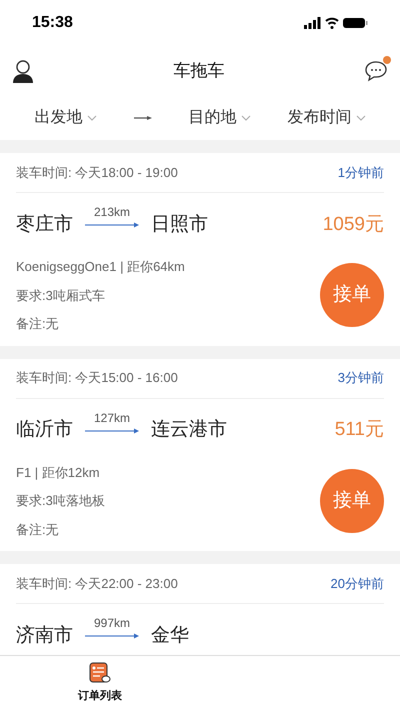 The width and height of the screenshot is (400, 711). Describe the element at coordinates (179, 224) in the screenshot. I see `destination-city: 日照市` at that location.